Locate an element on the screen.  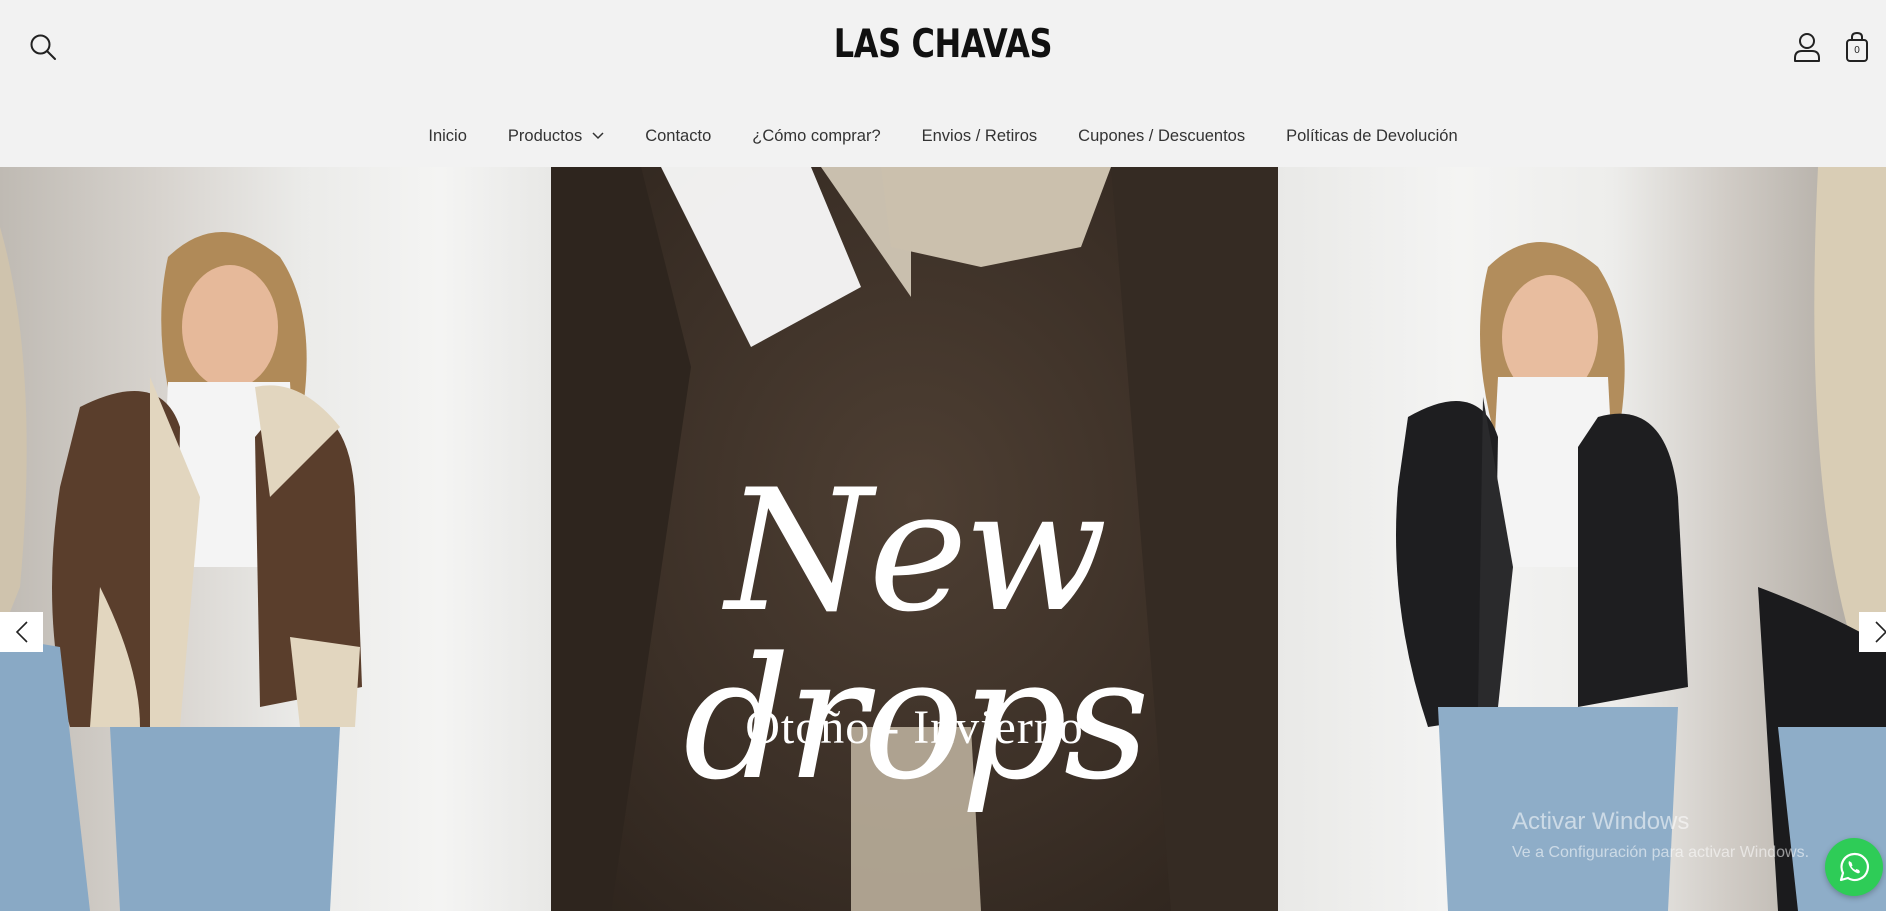
nav-item-cupones: Cupones / Descuentos is located at coordinates (1161, 136).